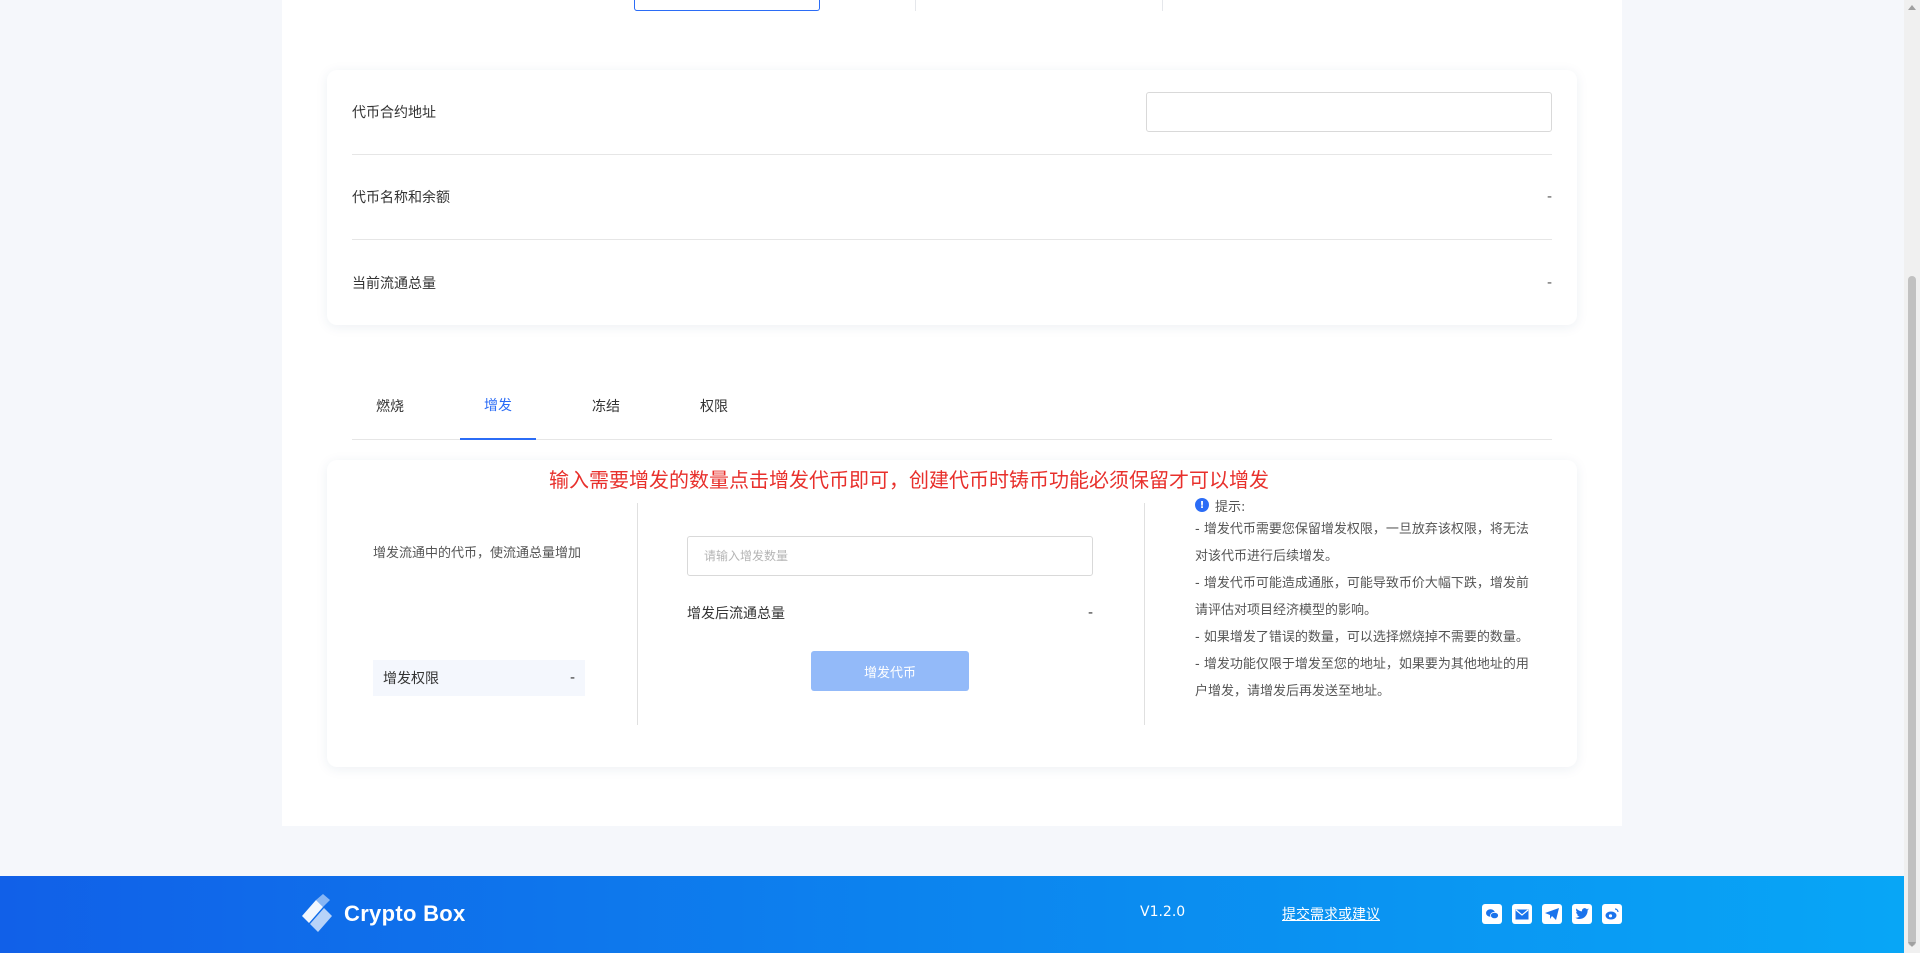 The image size is (1920, 953). I want to click on brand-name: Crypto Box, so click(405, 913).